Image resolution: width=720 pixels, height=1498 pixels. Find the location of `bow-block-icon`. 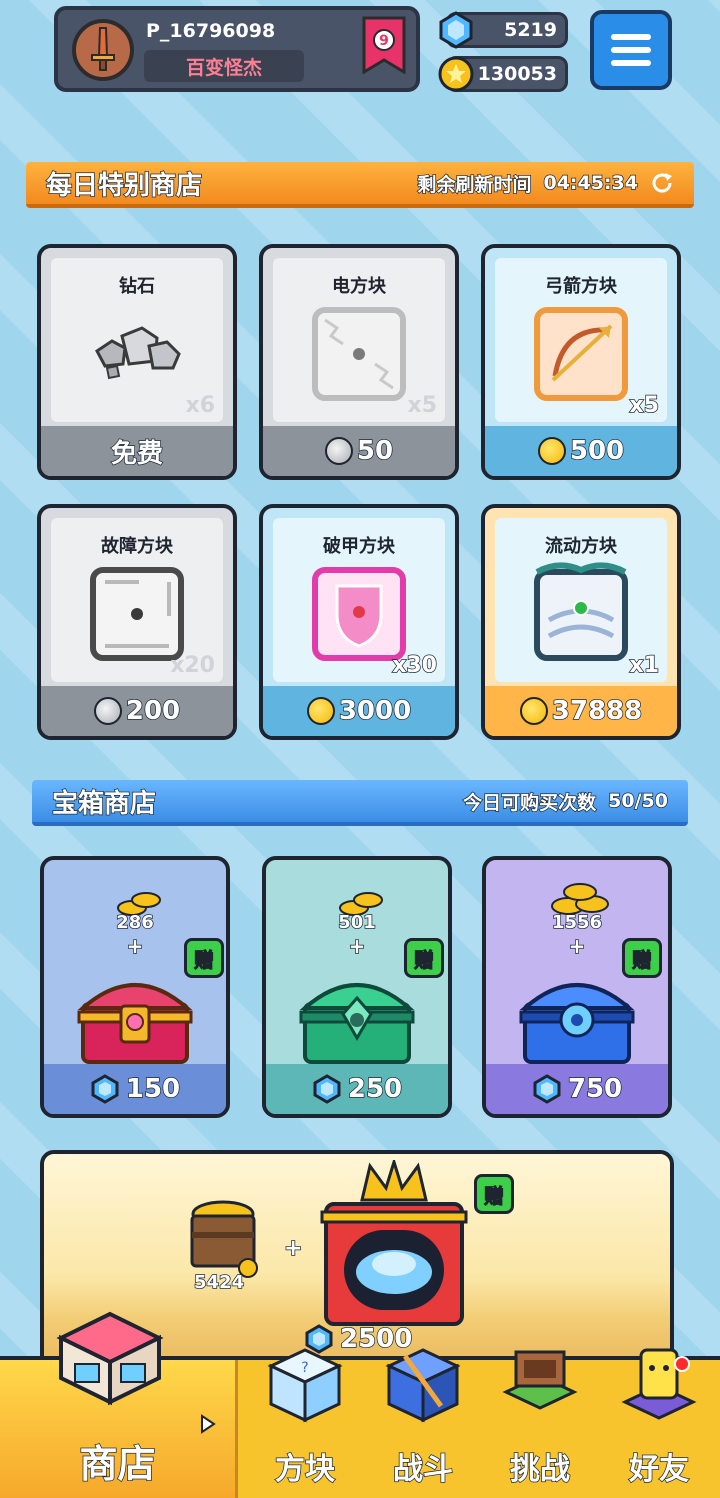

bow-block-icon is located at coordinates (581, 354).